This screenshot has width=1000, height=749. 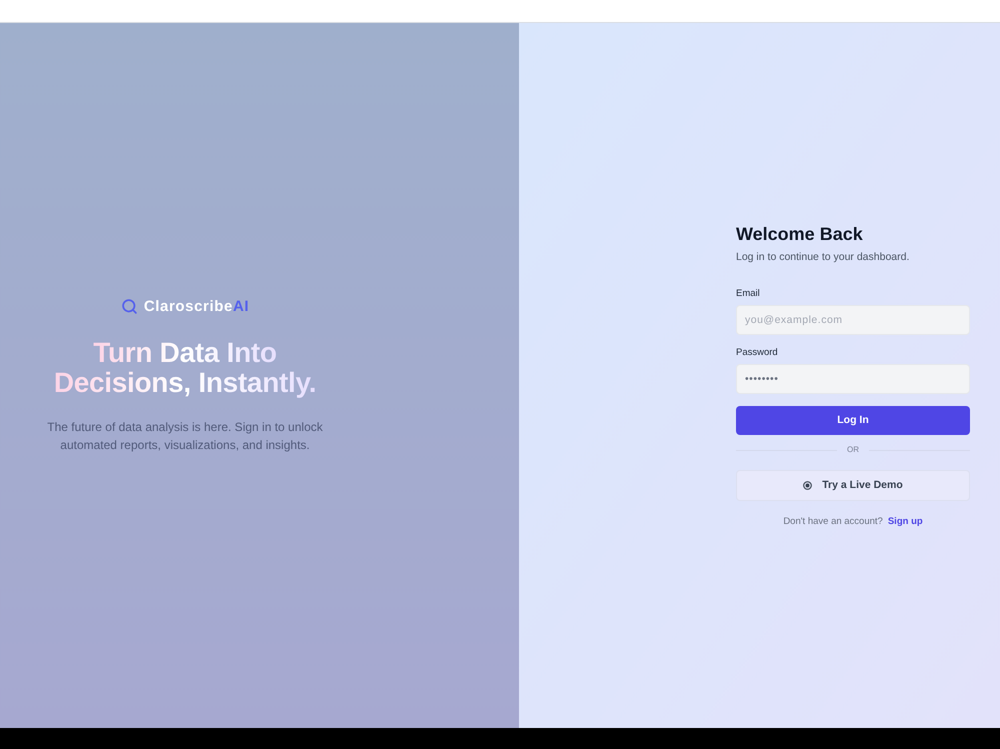 What do you see at coordinates (833, 522) in the screenshot?
I see `signup-prompt: Don't have an account?` at bounding box center [833, 522].